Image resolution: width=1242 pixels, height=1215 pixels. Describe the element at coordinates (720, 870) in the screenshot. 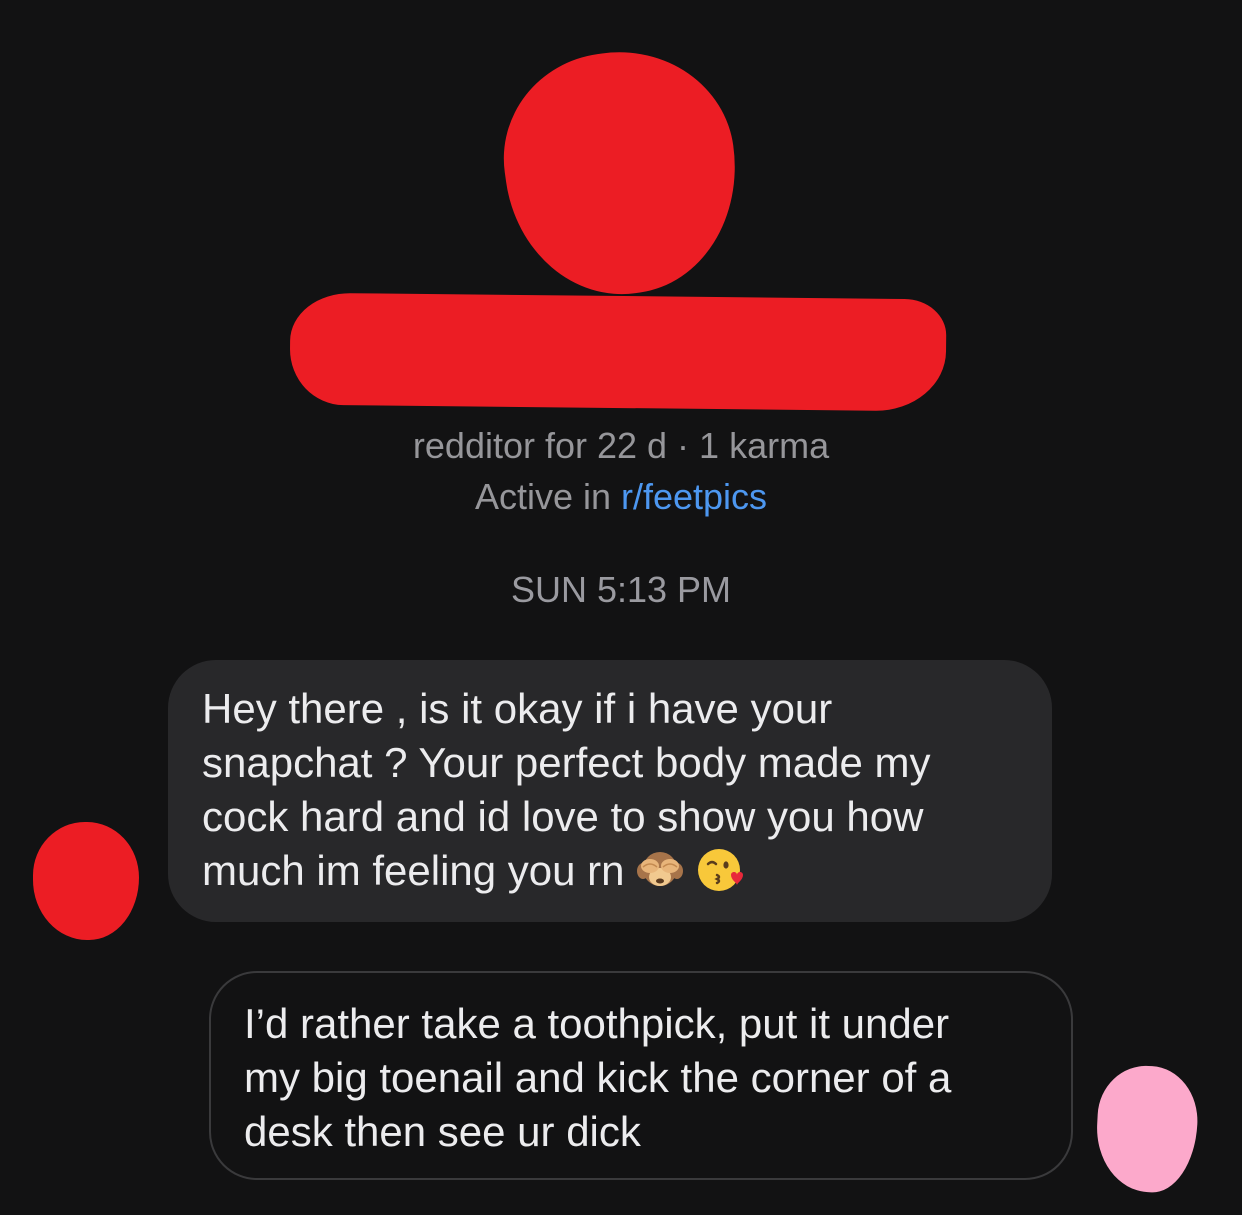

I see `face-blowing-kiss-icon` at that location.